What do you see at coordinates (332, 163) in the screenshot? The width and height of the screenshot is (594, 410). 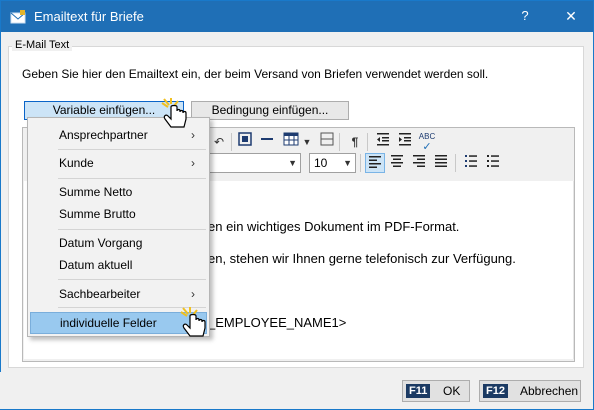 I see `font-size-select: 10 ▼` at bounding box center [332, 163].